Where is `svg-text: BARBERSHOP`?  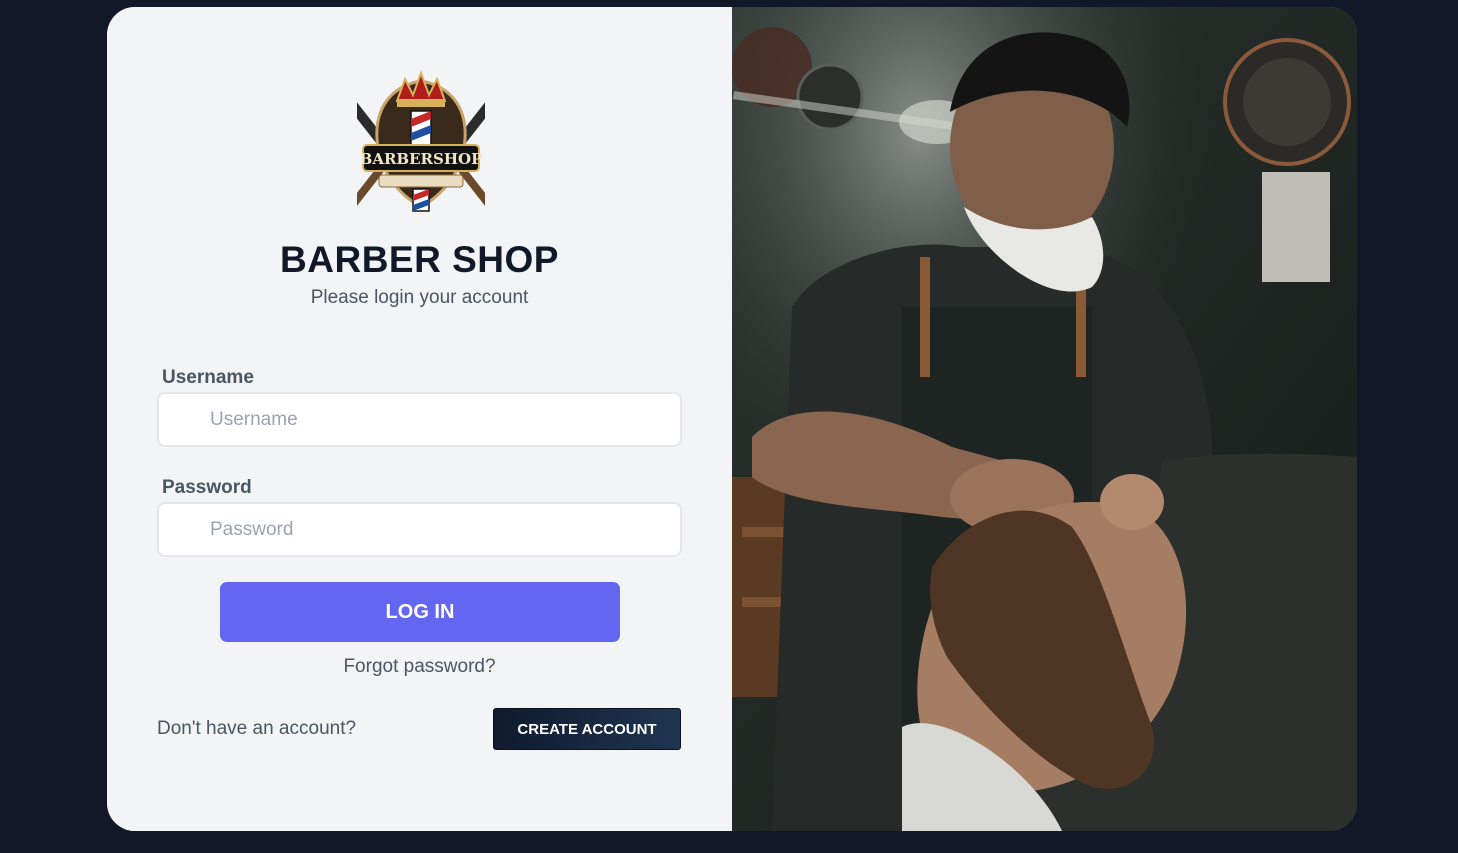
svg-text: BARBERSHOP is located at coordinates (421, 159).